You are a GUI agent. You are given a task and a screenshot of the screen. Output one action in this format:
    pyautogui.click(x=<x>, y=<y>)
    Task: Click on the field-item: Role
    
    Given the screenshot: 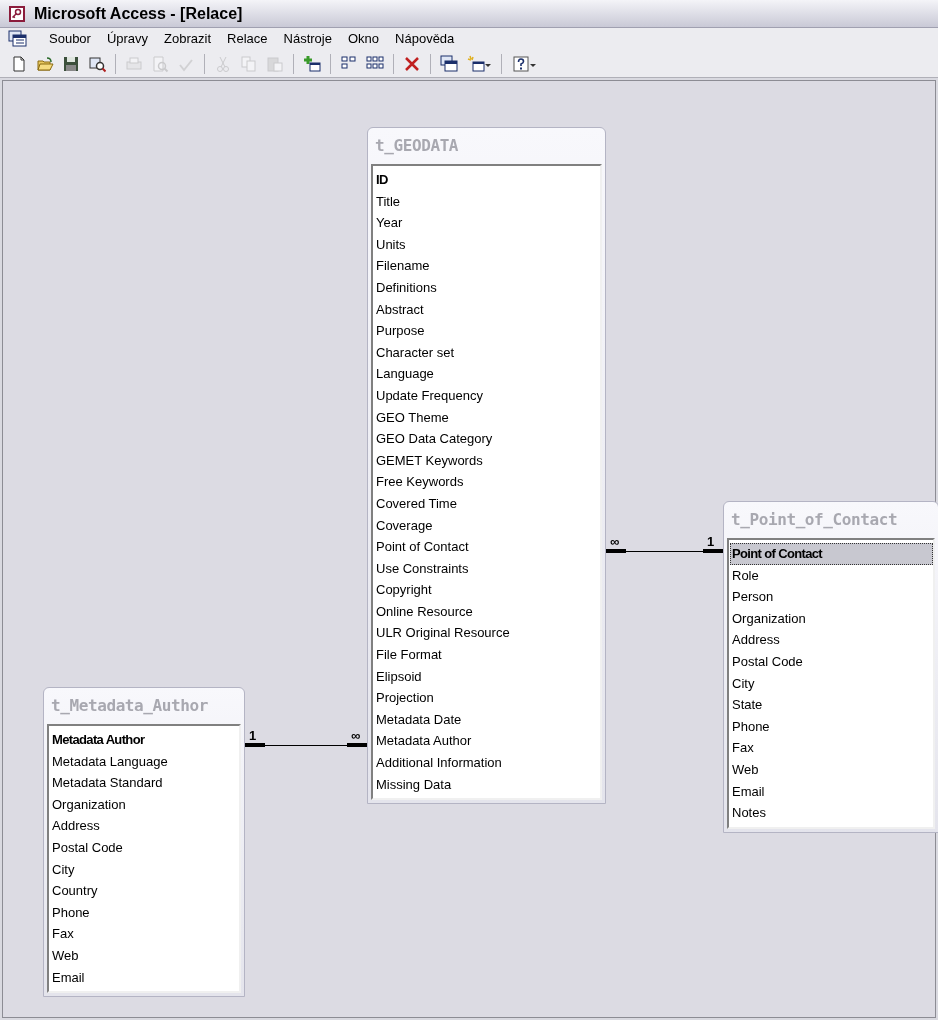 What is the action you would take?
    pyautogui.click(x=831, y=575)
    